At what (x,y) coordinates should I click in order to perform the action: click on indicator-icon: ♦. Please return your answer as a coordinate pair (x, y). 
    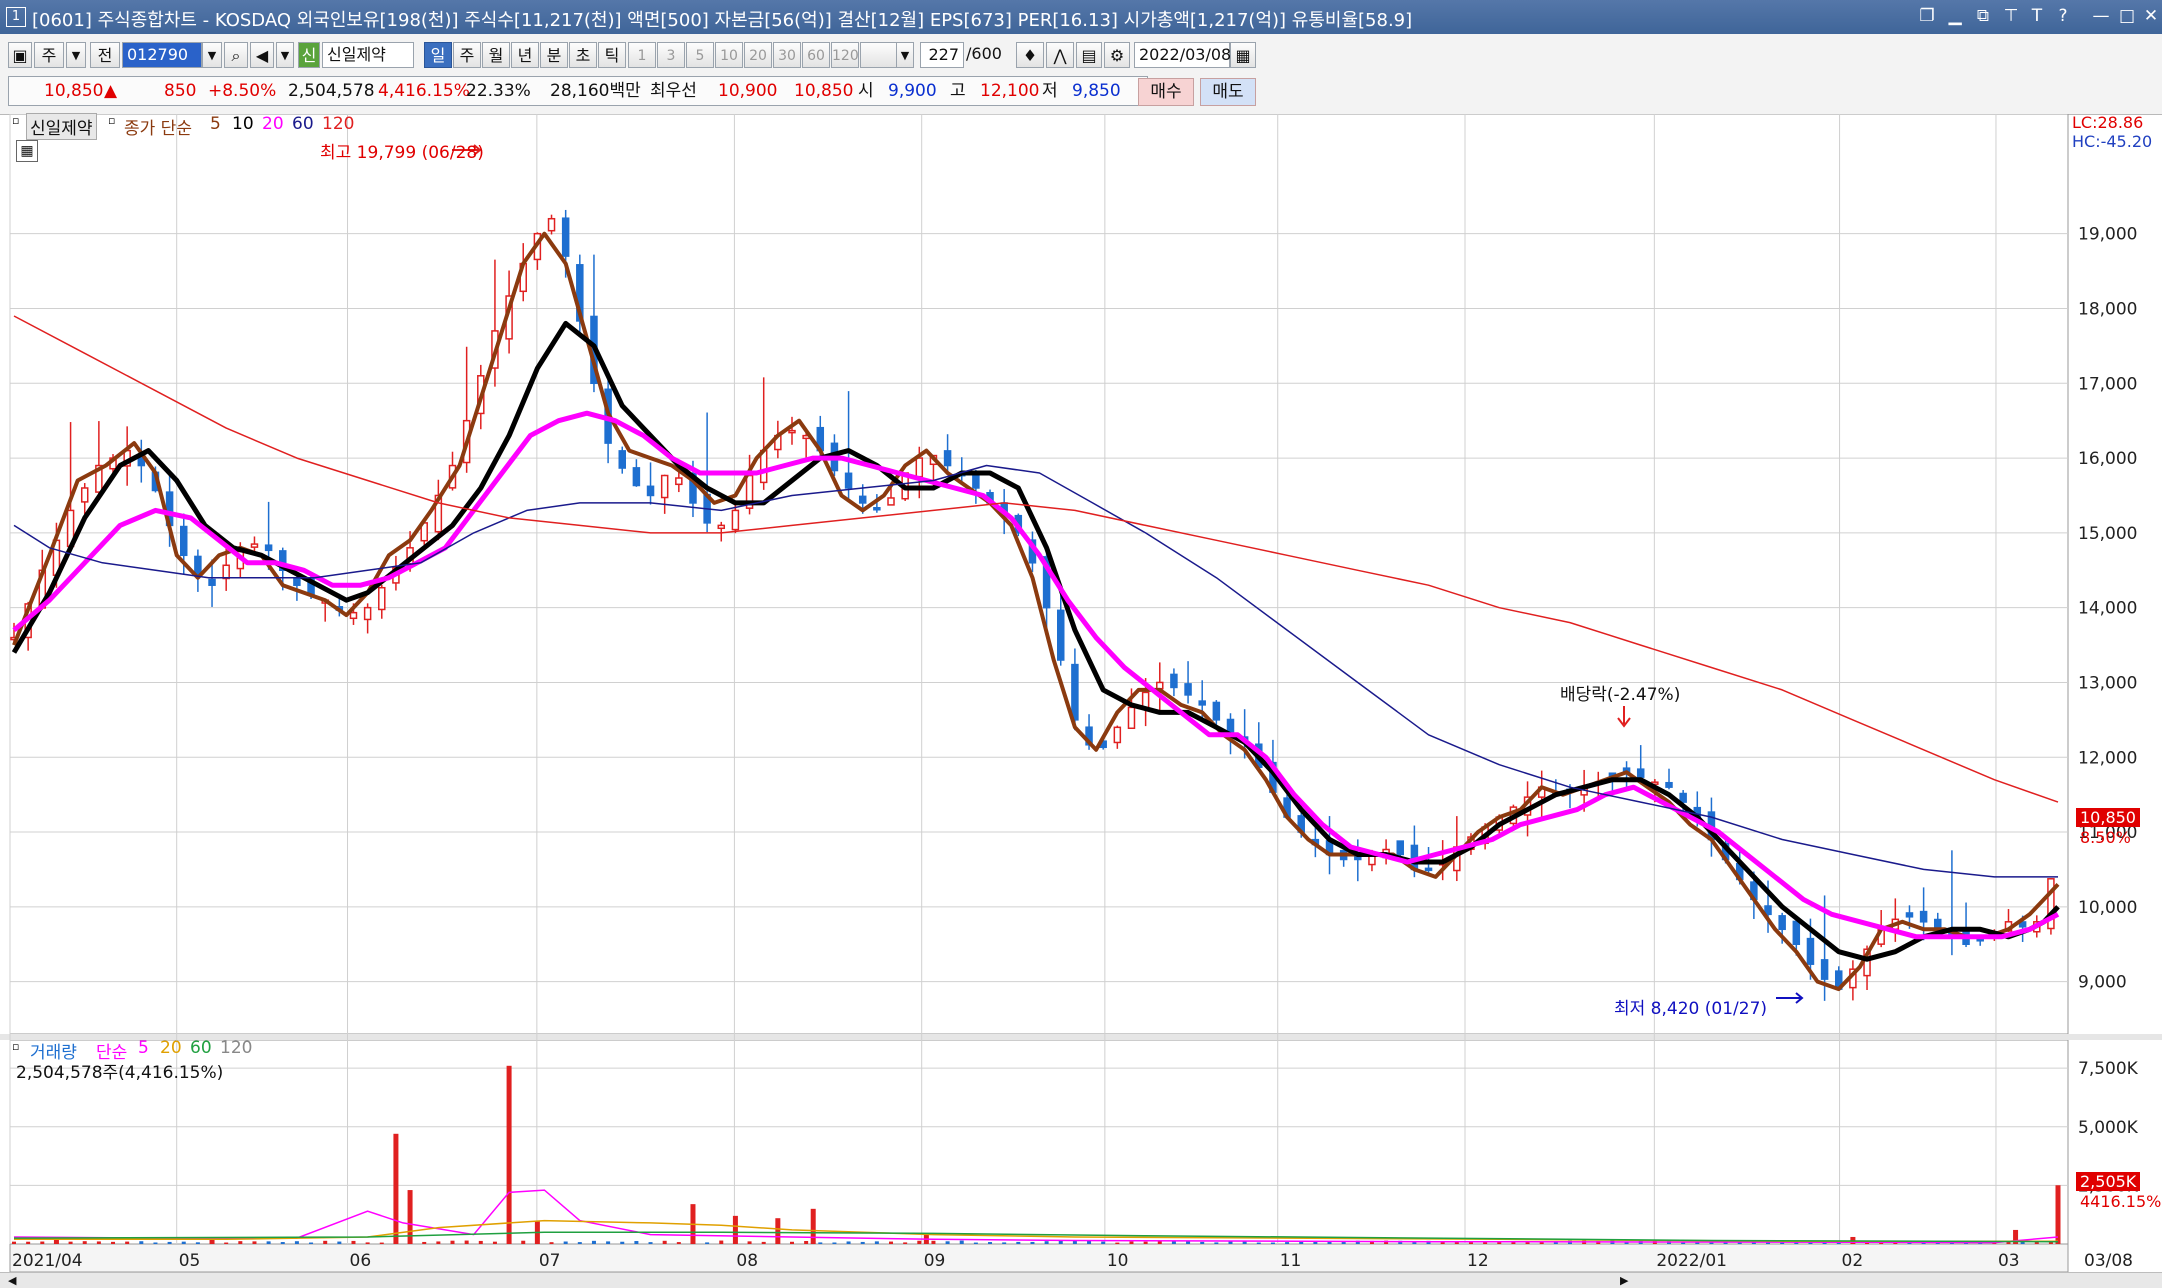
    Looking at the image, I should click on (1030, 55).